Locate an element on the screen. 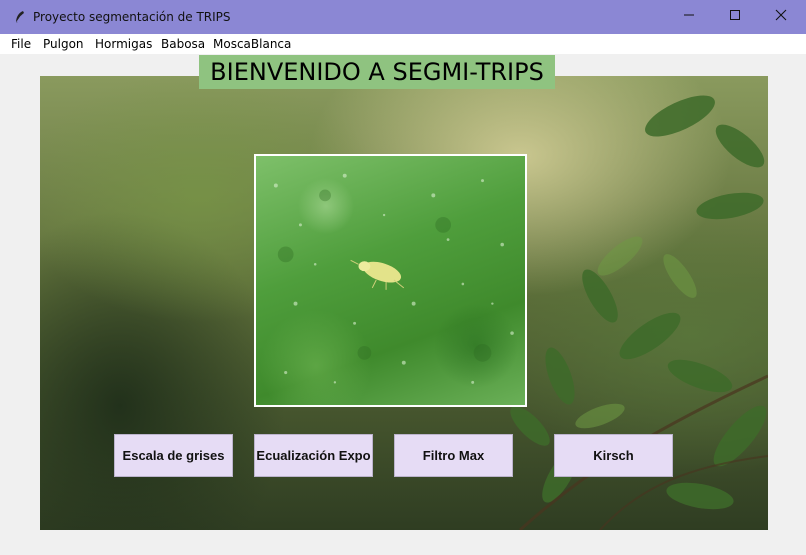  close-icon is located at coordinates (781, 17).